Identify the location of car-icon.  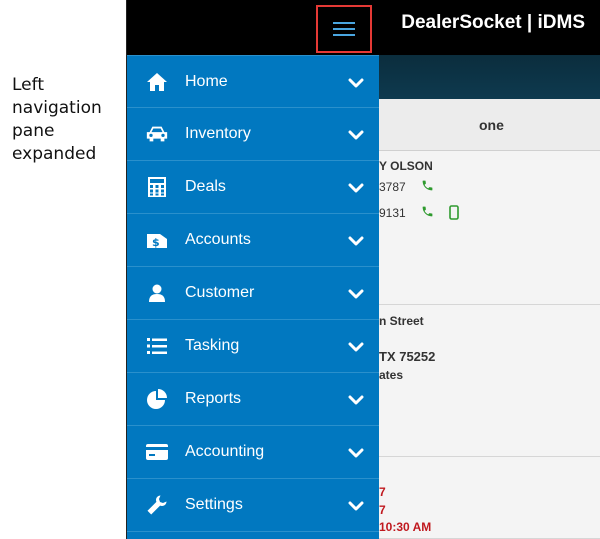
(157, 134).